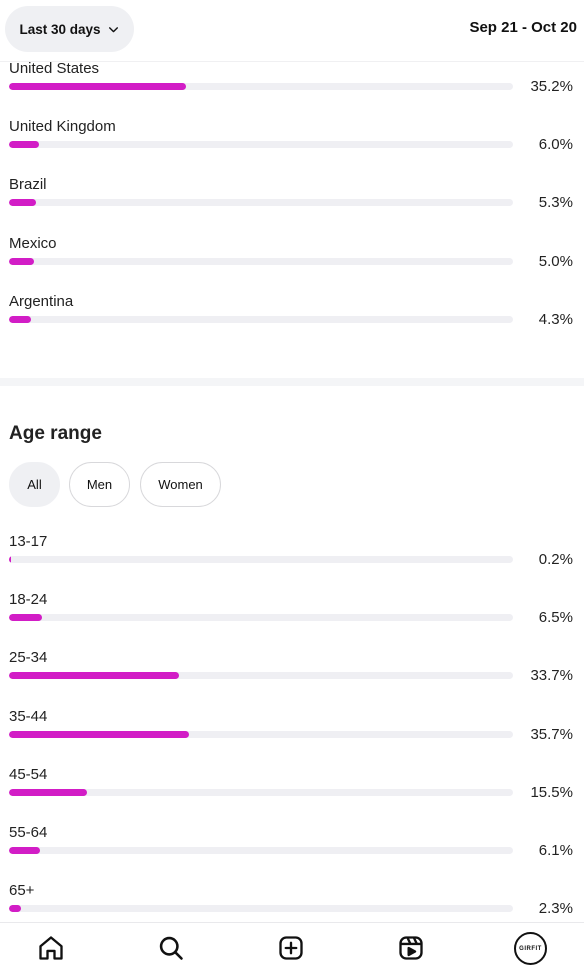  Describe the element at coordinates (54, 68) in the screenshot. I see `country-label: United States` at that location.